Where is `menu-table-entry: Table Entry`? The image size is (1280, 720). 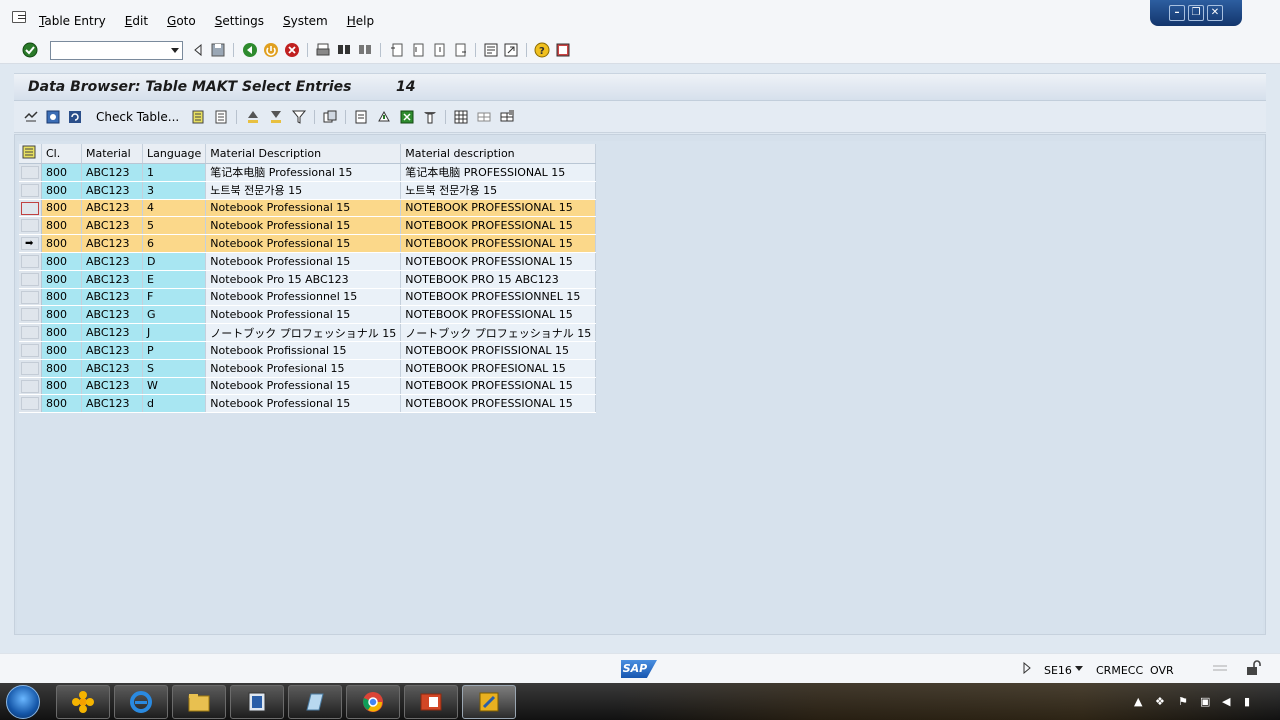 menu-table-entry: Table Entry is located at coordinates (72, 21).